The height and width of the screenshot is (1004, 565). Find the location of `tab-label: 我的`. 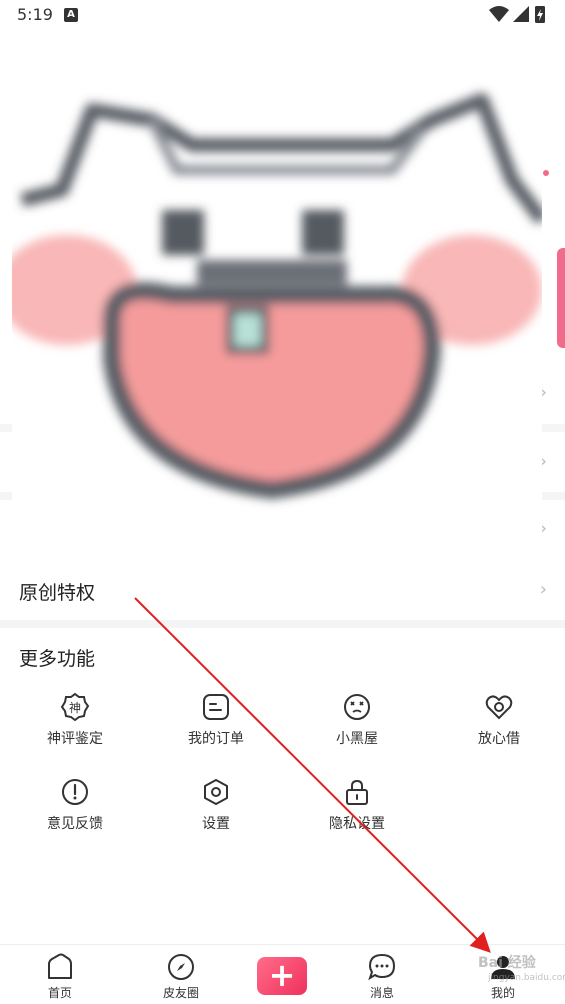

tab-label: 我的 is located at coordinates (502, 993).